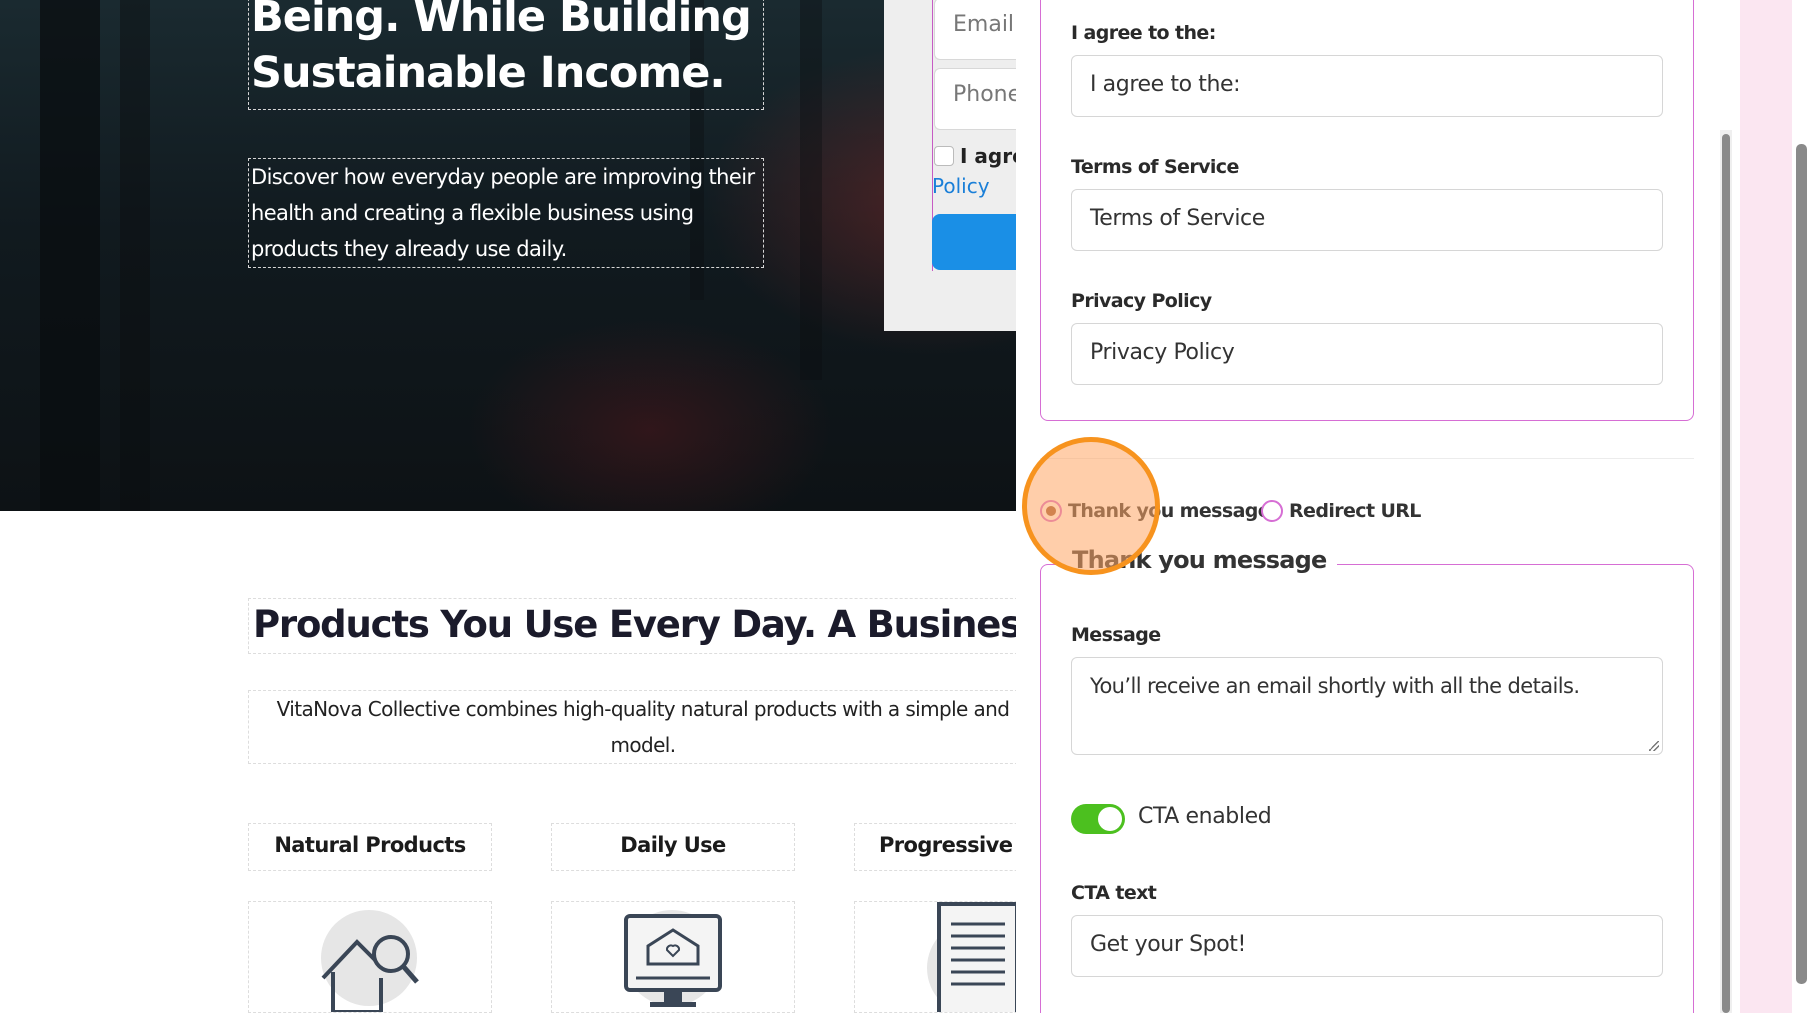 This screenshot has height=1013, width=1812. I want to click on hero-headline-line1: Being. While Building a, so click(507, 21).